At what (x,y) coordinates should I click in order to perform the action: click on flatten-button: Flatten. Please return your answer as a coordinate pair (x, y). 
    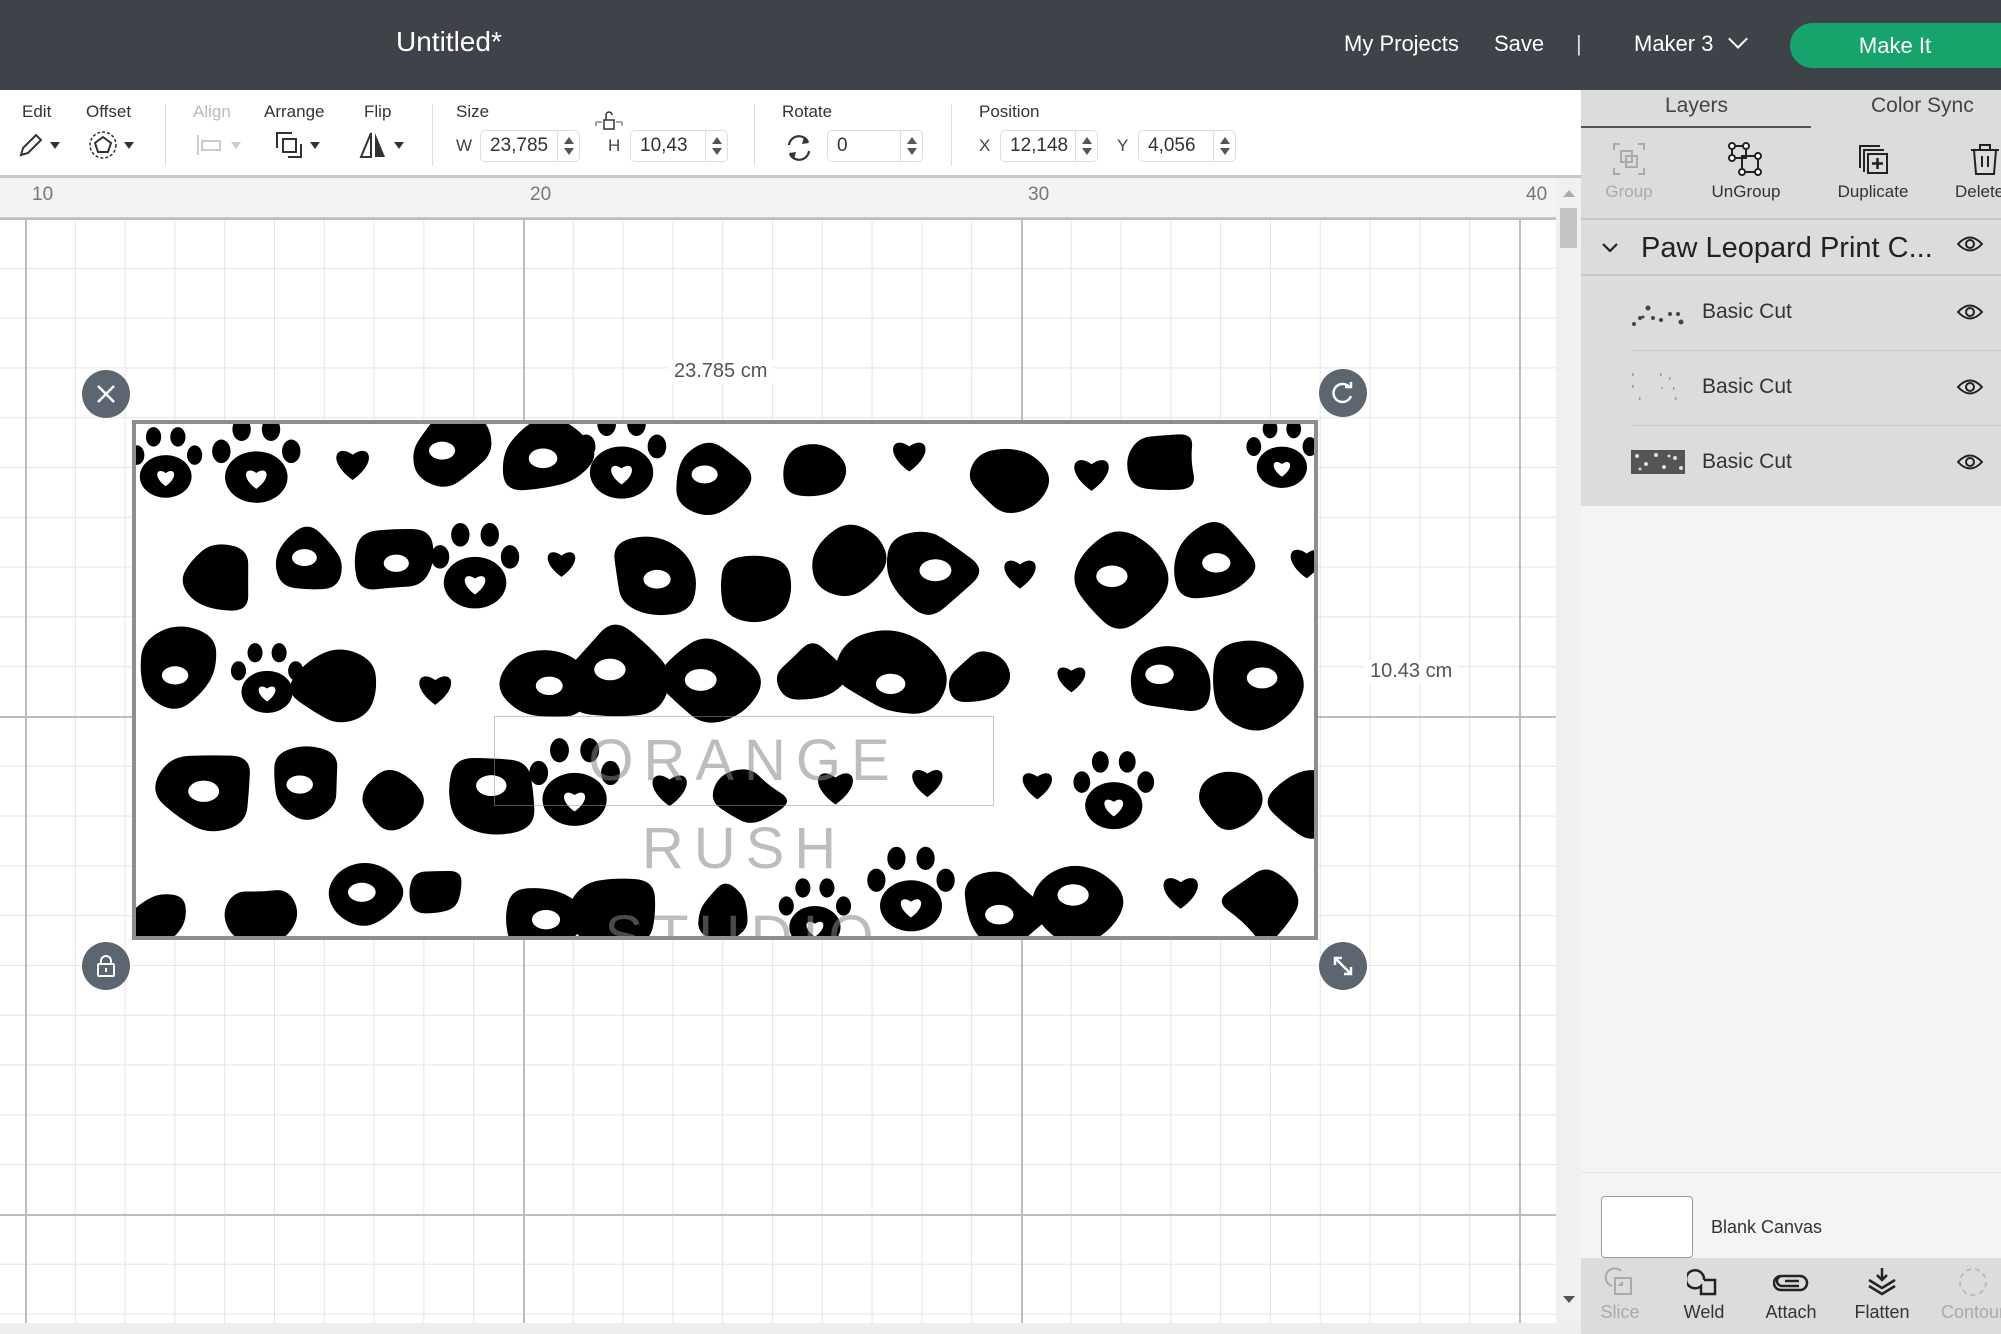
    Looking at the image, I should click on (1882, 1296).